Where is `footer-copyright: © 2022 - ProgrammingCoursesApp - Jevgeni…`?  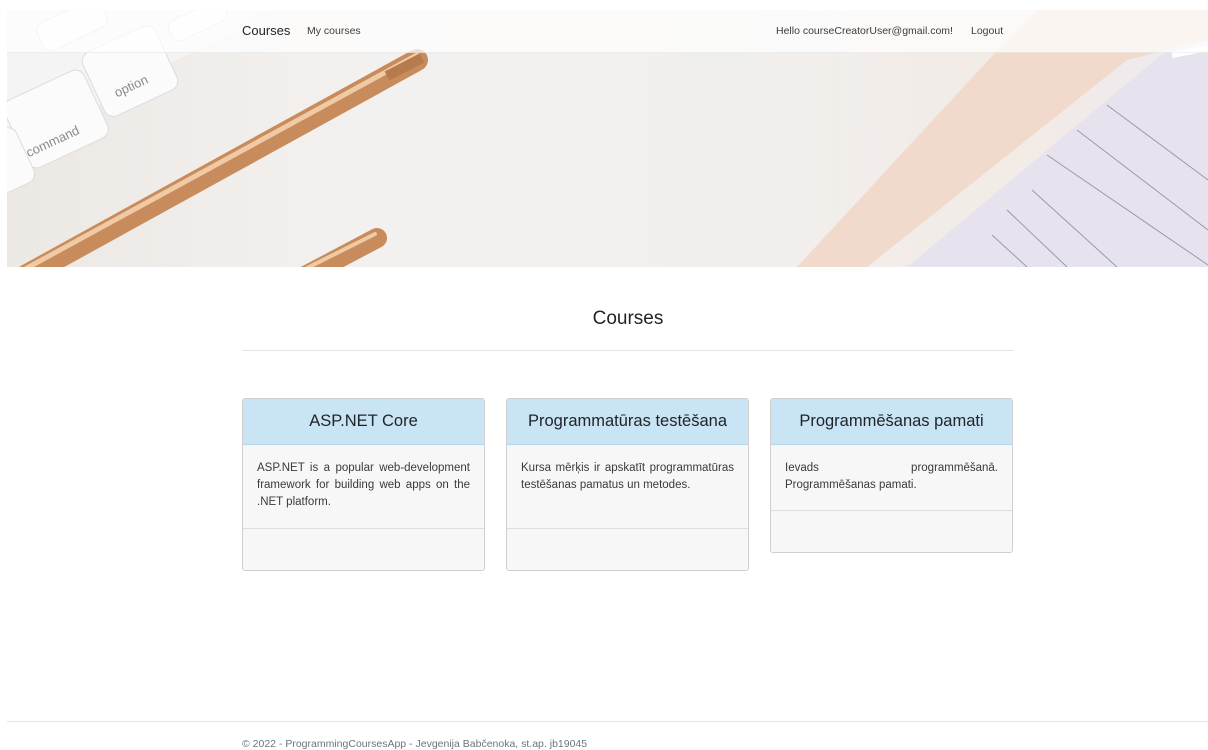 footer-copyright: © 2022 - ProgrammingCoursesApp - Jevgeni… is located at coordinates (415, 744).